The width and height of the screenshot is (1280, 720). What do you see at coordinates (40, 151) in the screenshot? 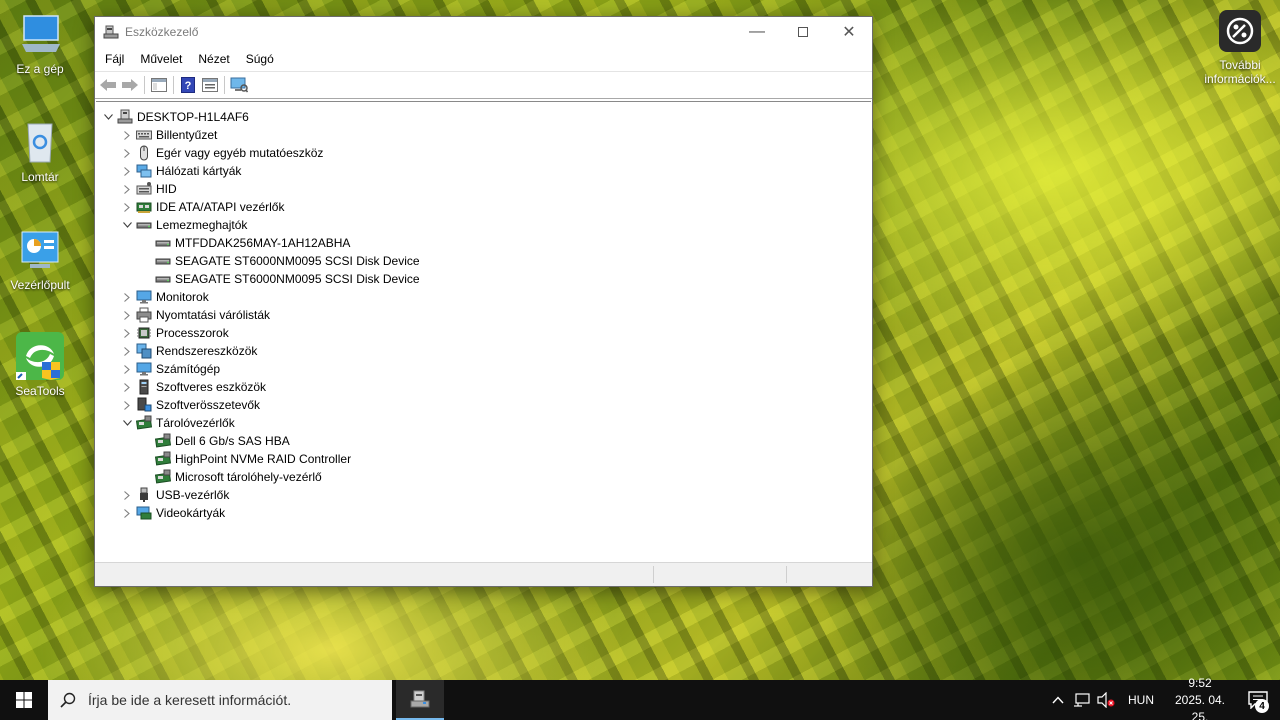
I see `desktop-icon-recycle-bin: Lomtár` at bounding box center [40, 151].